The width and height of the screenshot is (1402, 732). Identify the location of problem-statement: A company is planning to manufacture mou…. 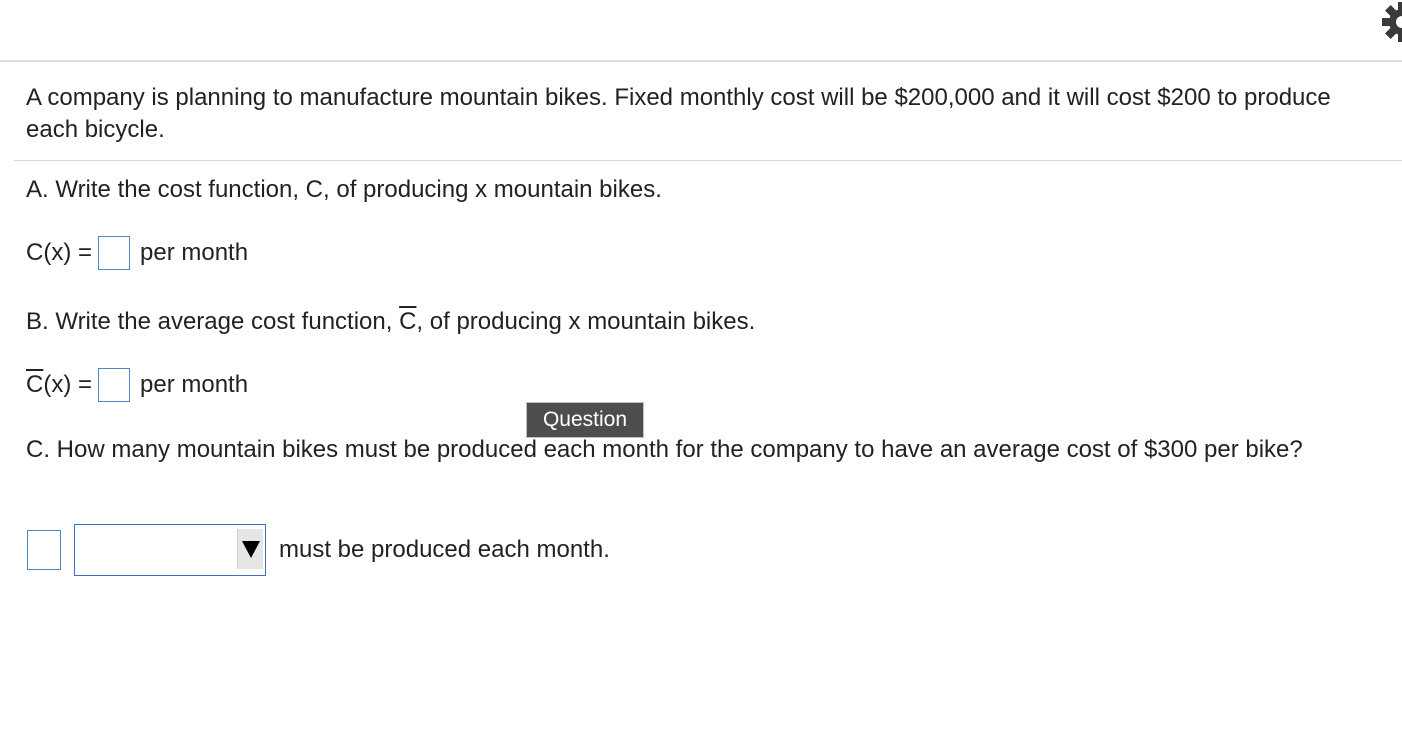
(678, 113).